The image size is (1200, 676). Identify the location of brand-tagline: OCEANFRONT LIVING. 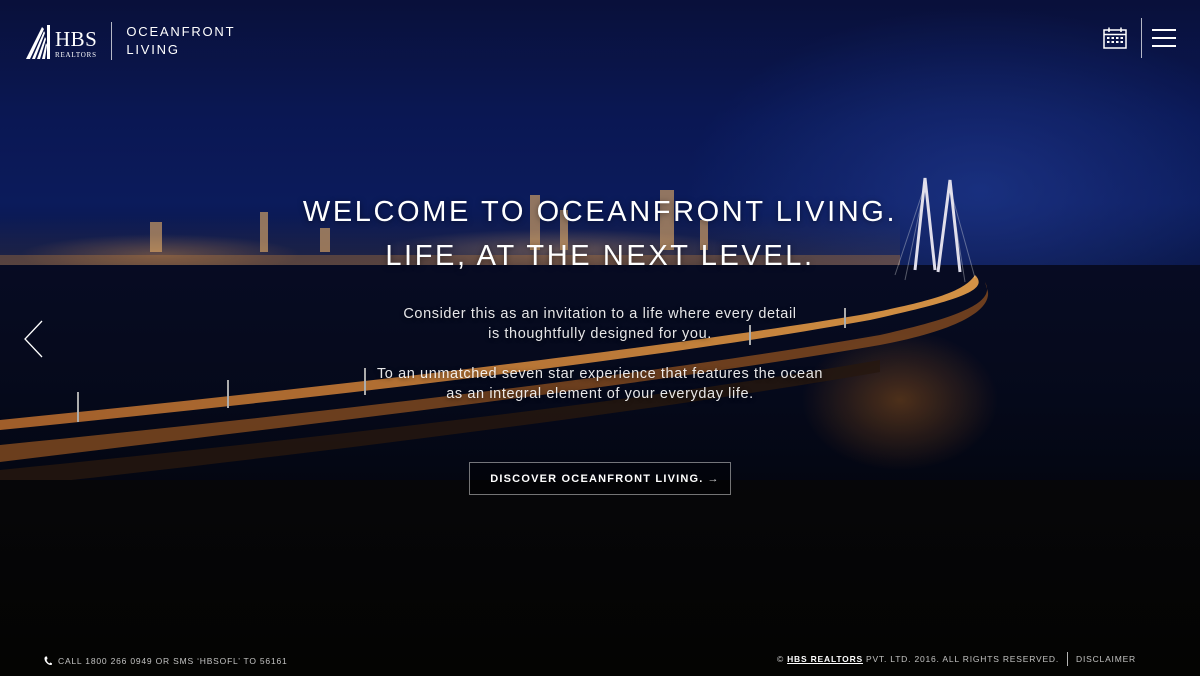
(180, 41).